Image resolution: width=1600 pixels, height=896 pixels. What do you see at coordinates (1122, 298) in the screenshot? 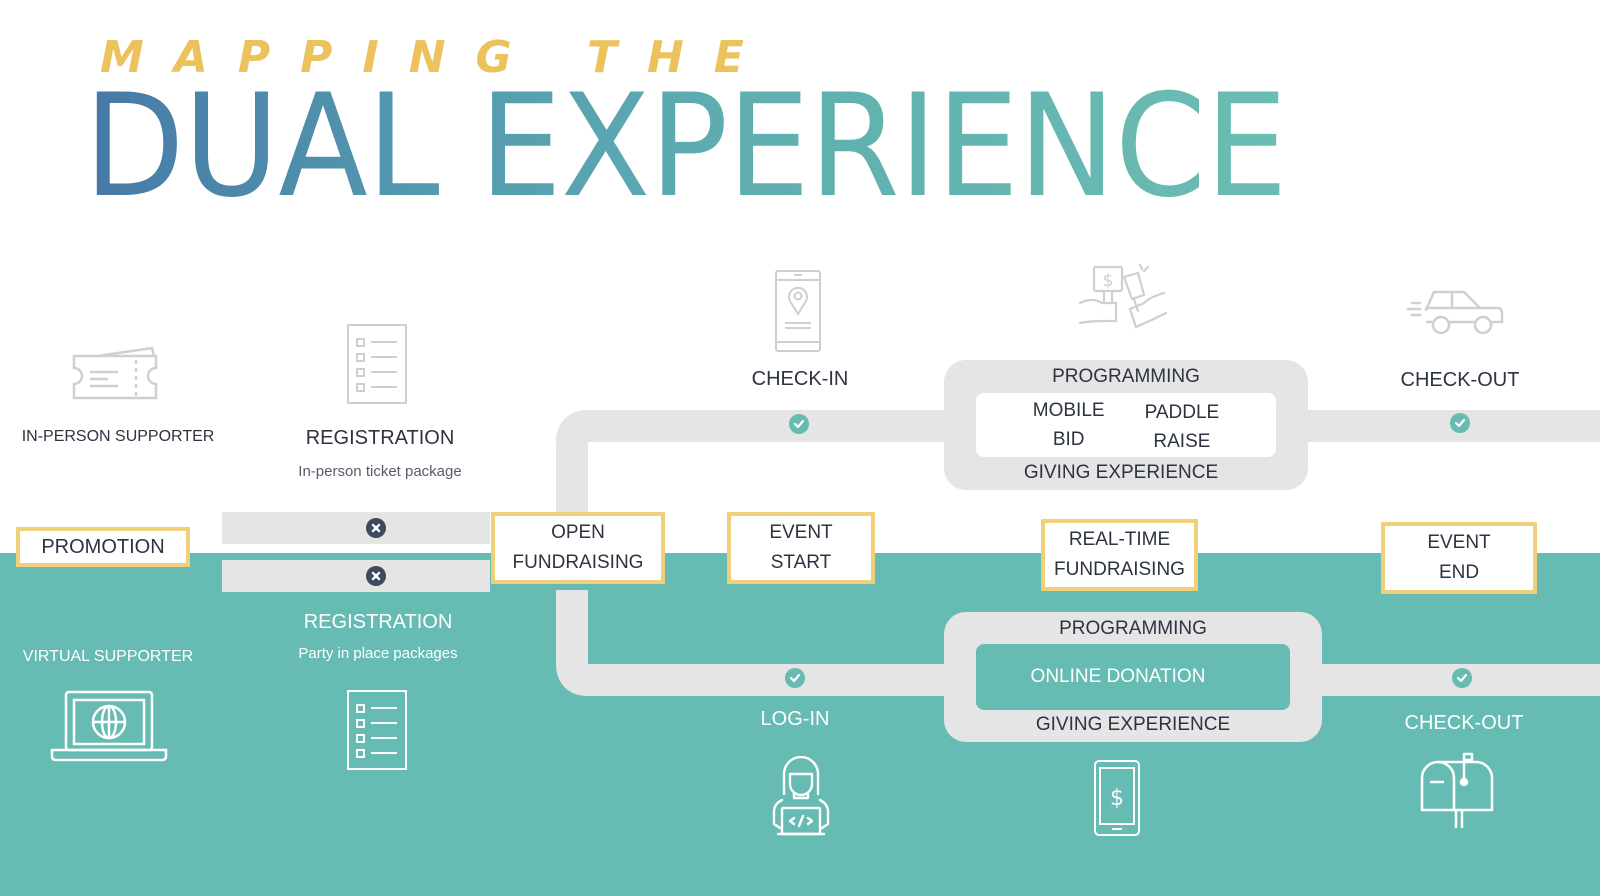
I see `paddle-raise-icon: $` at bounding box center [1122, 298].